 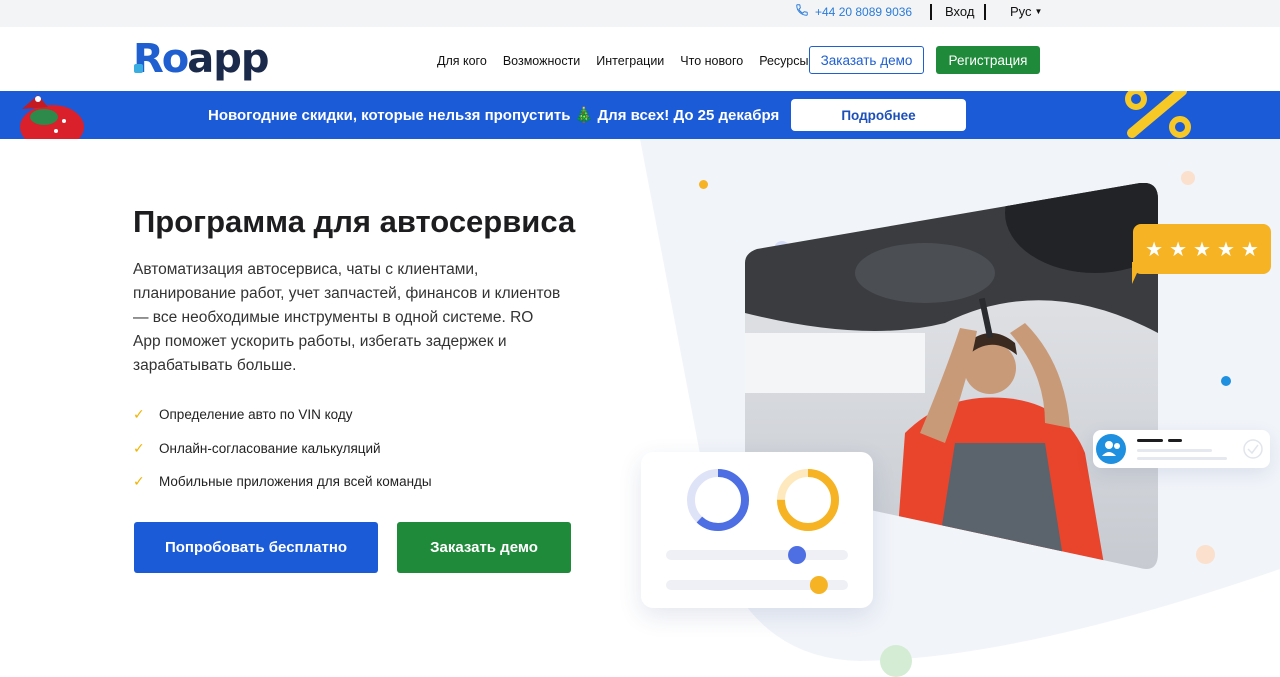 I want to click on list-item: ✓ Определение авто по VIN коду, so click(x=282, y=415).